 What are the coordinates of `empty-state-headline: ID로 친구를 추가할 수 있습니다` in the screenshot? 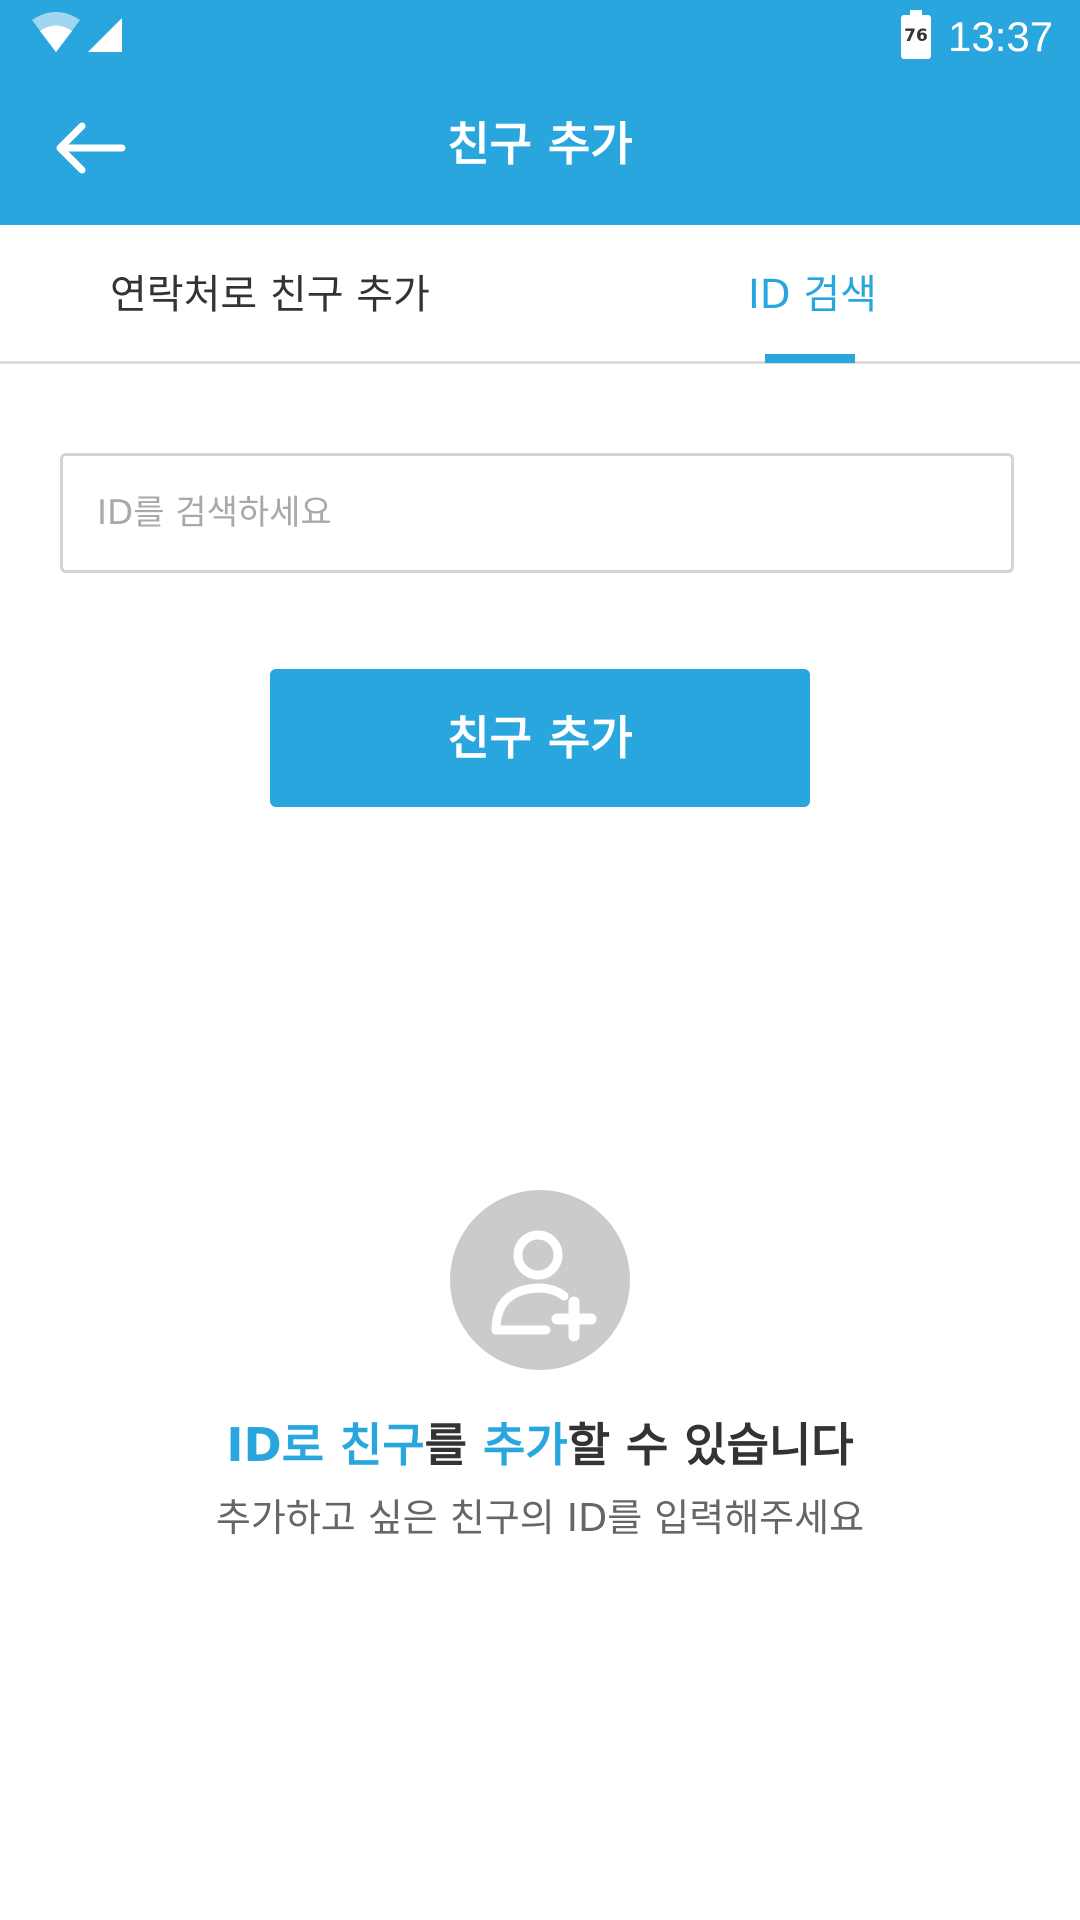 It's located at (540, 1445).